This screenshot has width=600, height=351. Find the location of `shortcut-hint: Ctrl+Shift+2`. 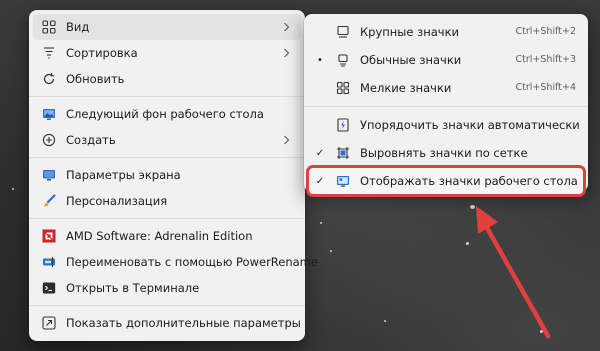

shortcut-hint: Ctrl+Shift+2 is located at coordinates (545, 31).